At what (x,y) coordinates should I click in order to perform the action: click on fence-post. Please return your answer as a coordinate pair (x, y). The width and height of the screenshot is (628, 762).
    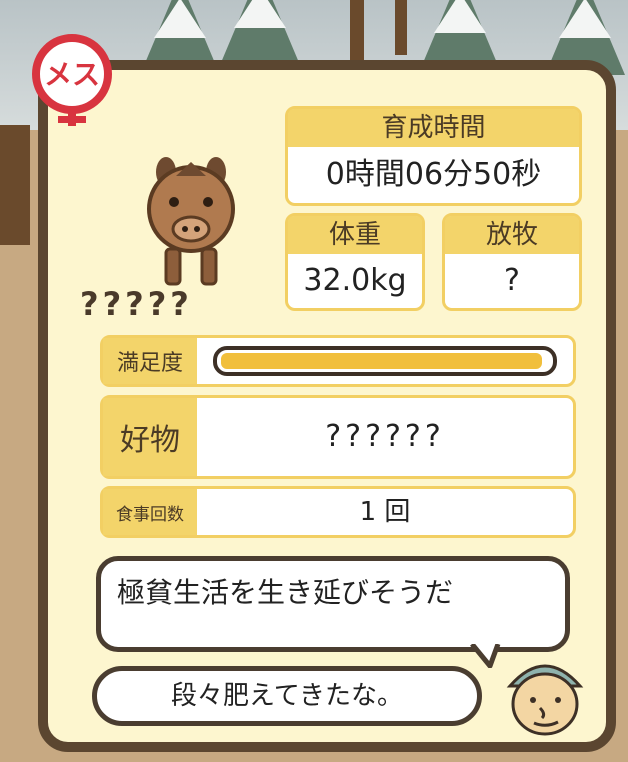
    Looking at the image, I should click on (15, 185).